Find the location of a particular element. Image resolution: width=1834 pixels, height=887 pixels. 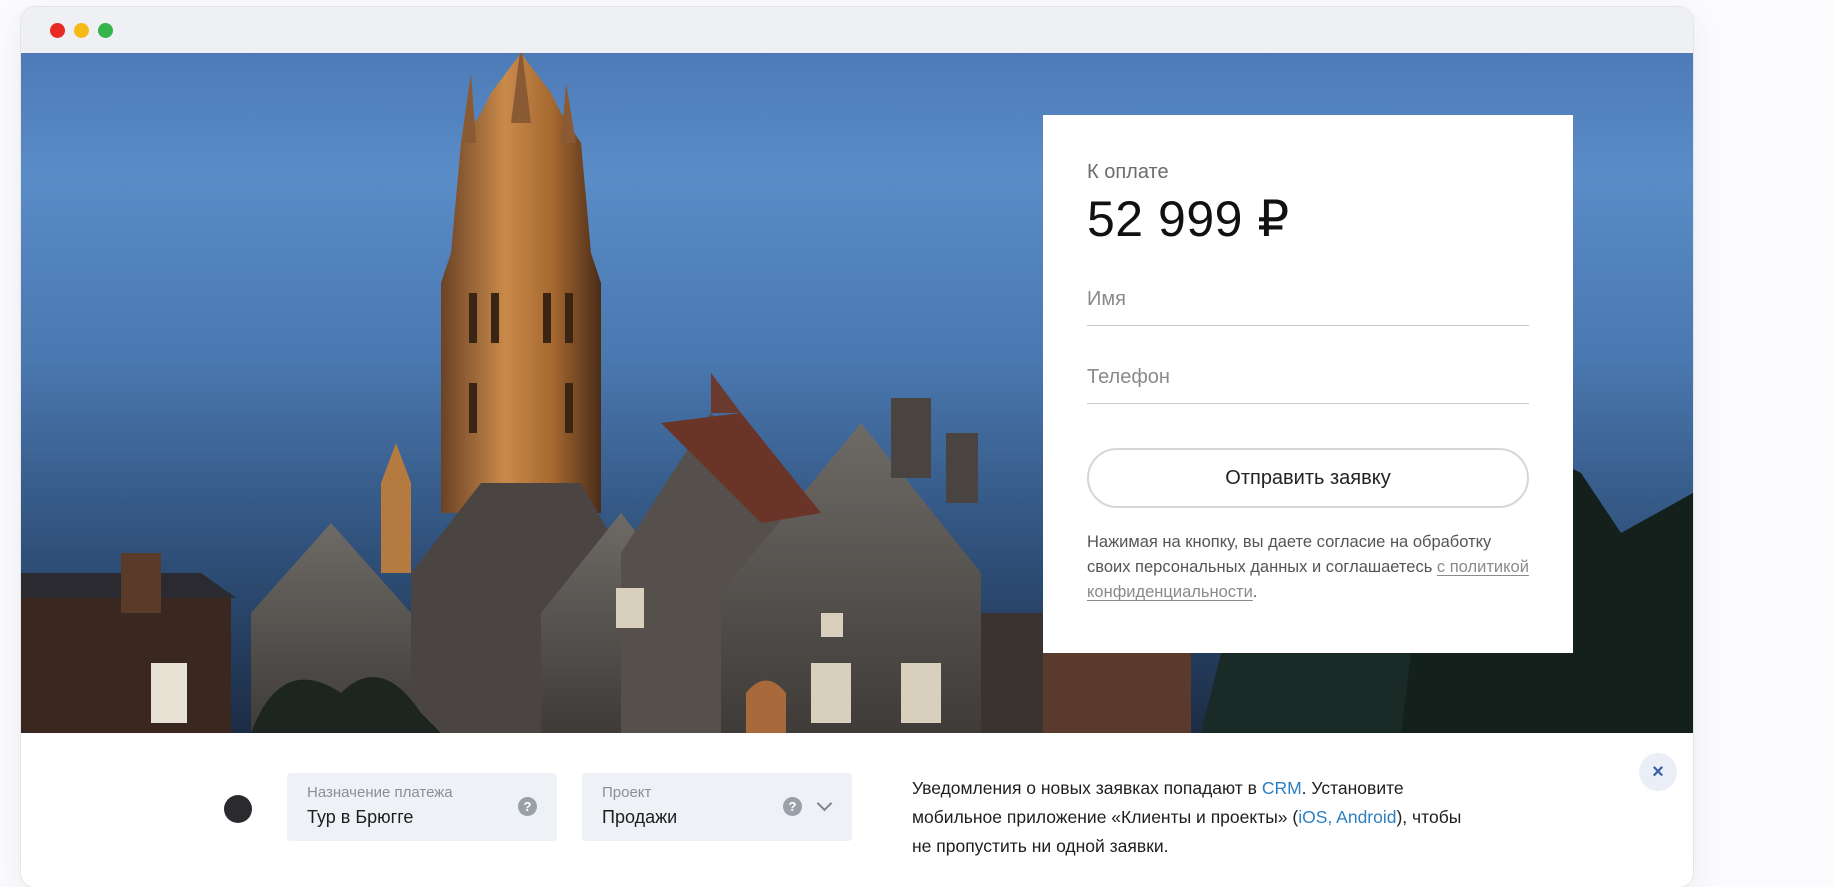

maximize-window-icon is located at coordinates (105, 30).